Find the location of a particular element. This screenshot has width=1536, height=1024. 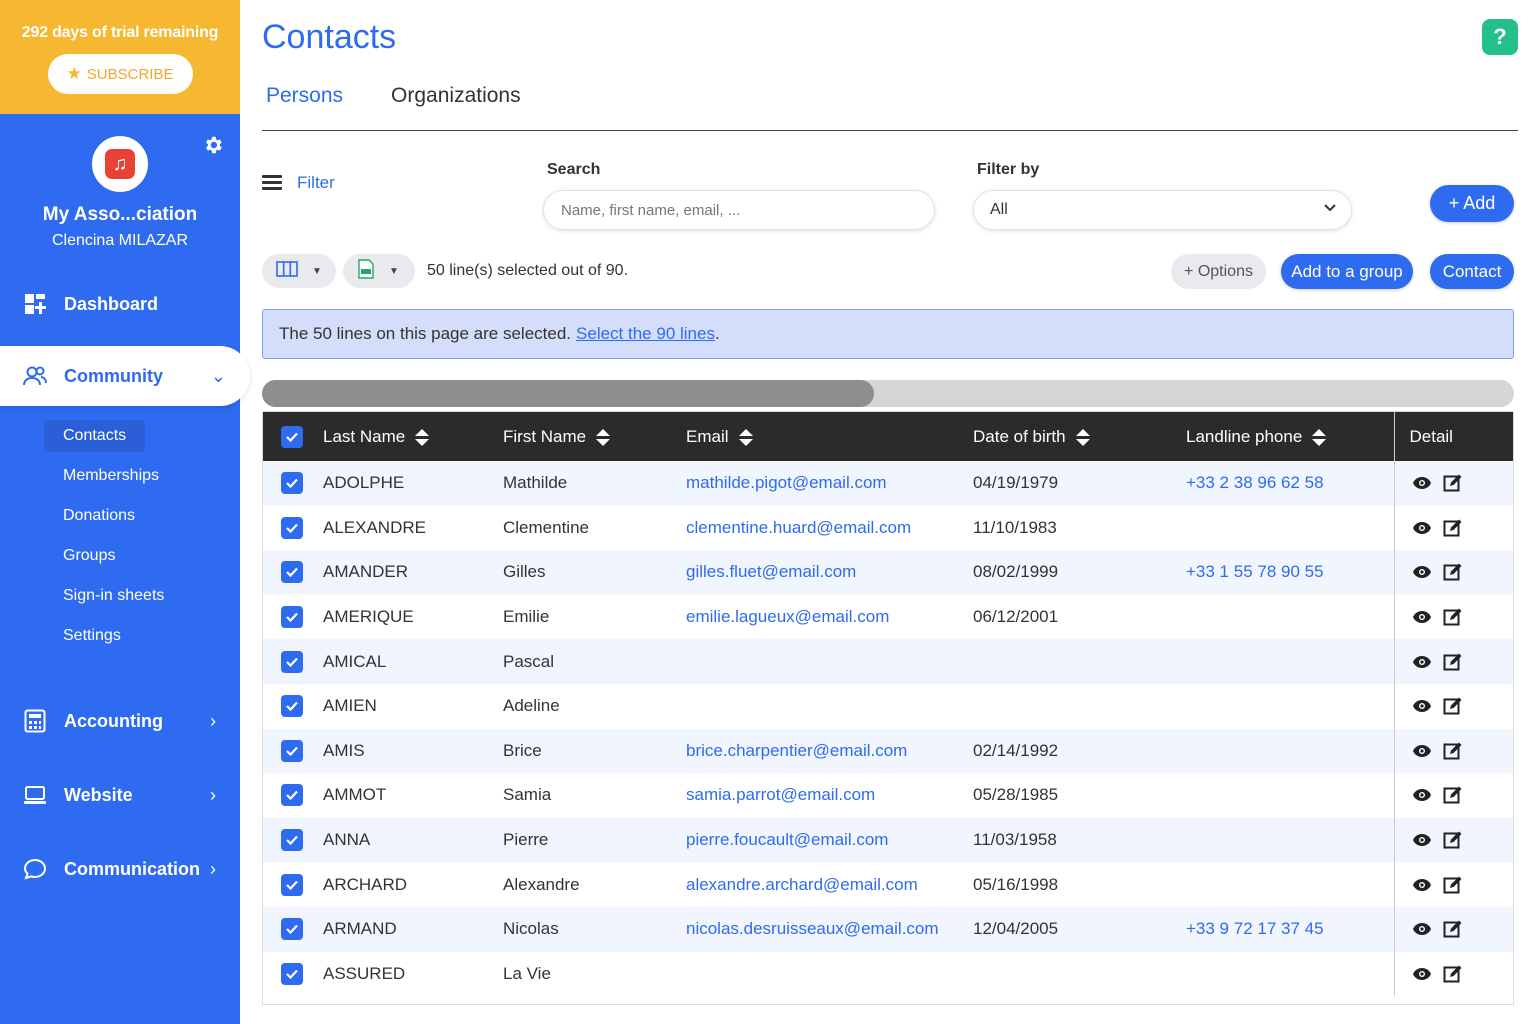

nav-communication: Communication › is located at coordinates (120, 869).